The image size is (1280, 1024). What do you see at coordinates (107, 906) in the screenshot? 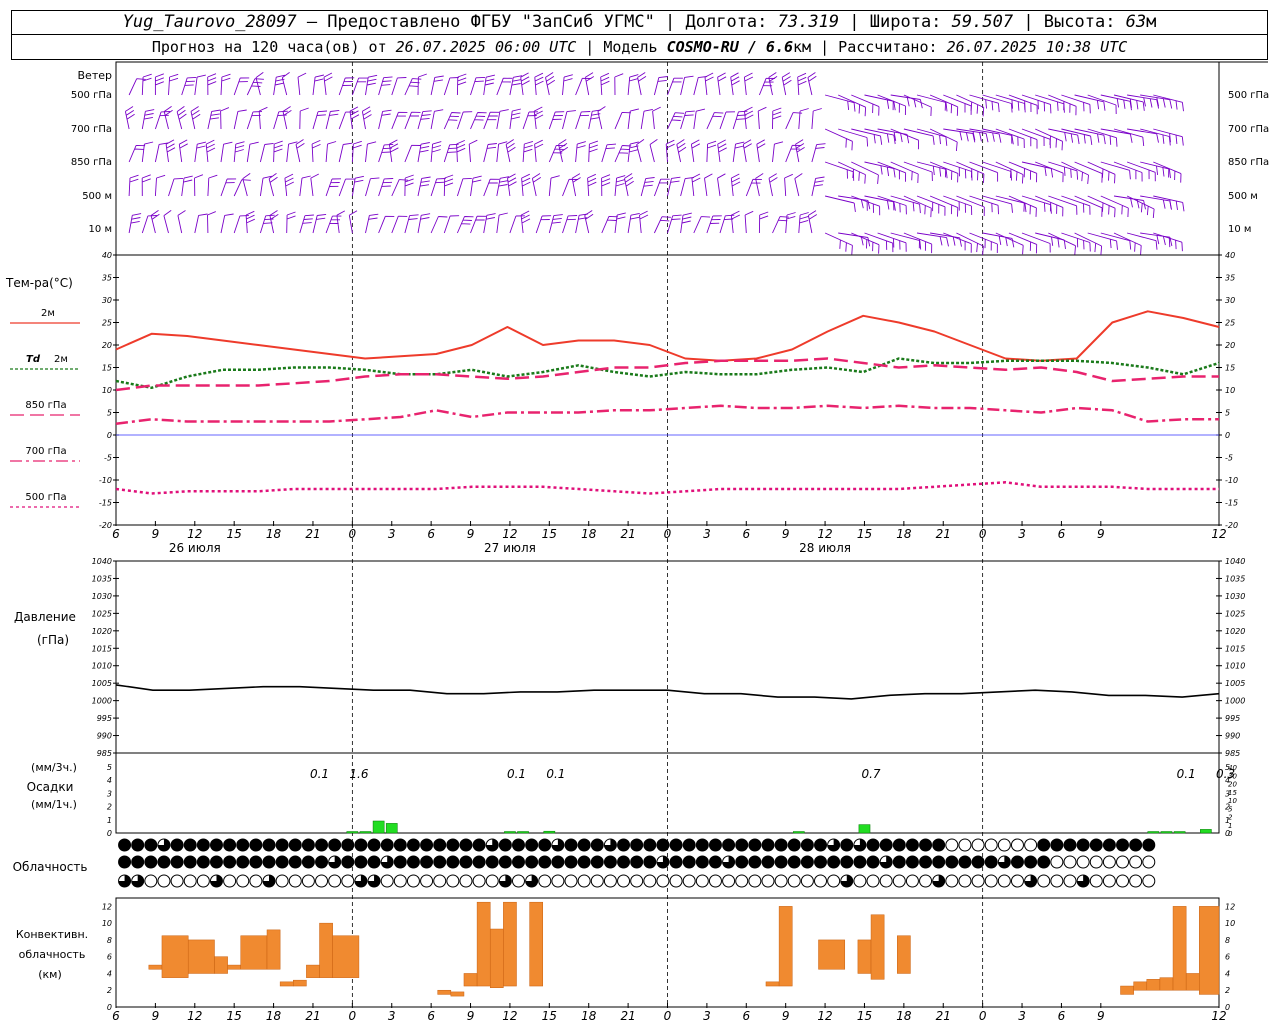
I see `conv-tick-label: 12` at bounding box center [107, 906].